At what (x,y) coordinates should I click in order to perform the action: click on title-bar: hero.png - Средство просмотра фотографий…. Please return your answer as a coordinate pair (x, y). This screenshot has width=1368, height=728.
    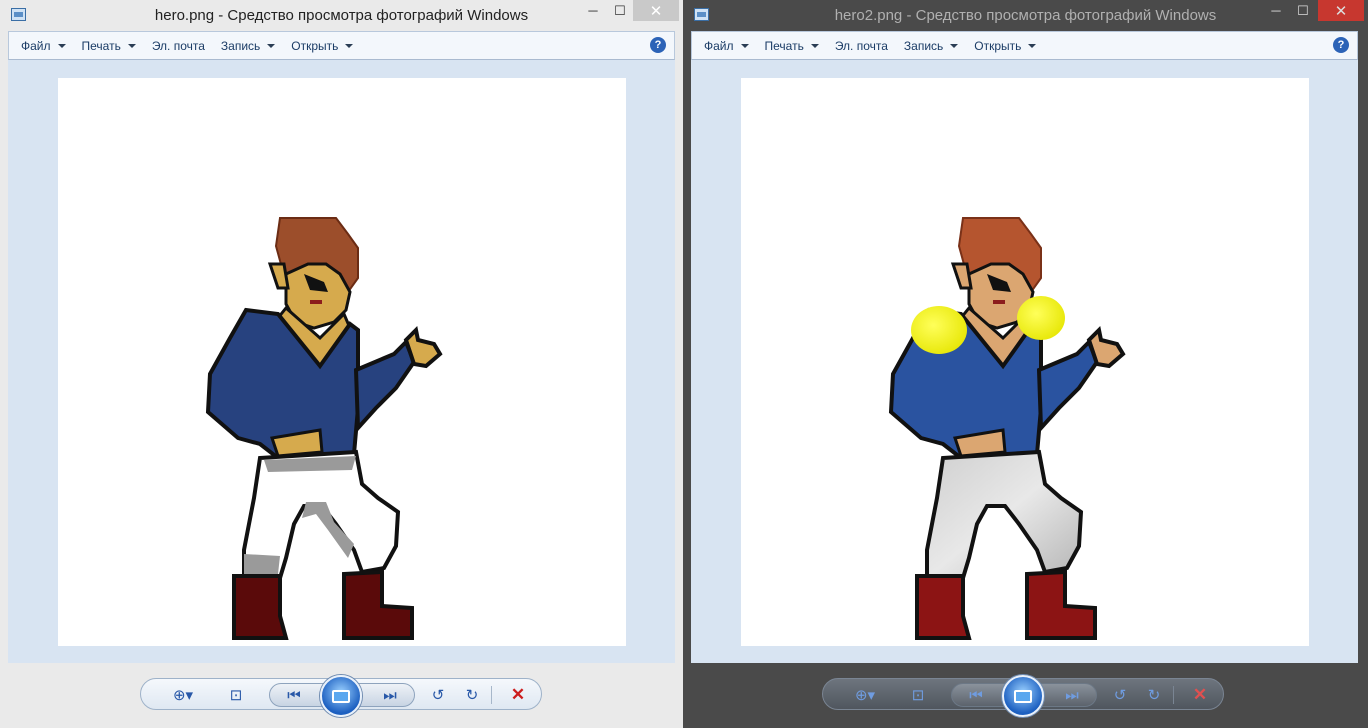
    Looking at the image, I should click on (341, 15).